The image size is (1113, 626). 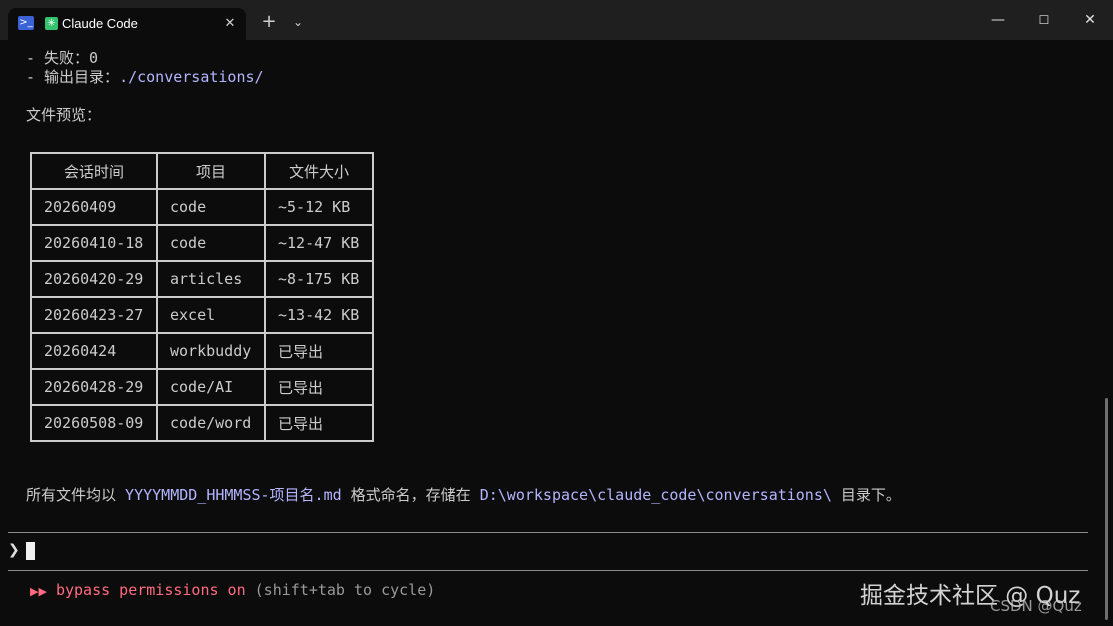 I want to click on claude-asterisk-icon: ✳, so click(x=51, y=23).